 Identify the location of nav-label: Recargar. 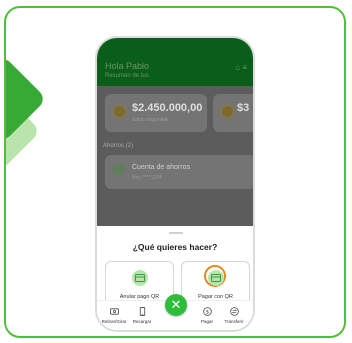
(142, 321).